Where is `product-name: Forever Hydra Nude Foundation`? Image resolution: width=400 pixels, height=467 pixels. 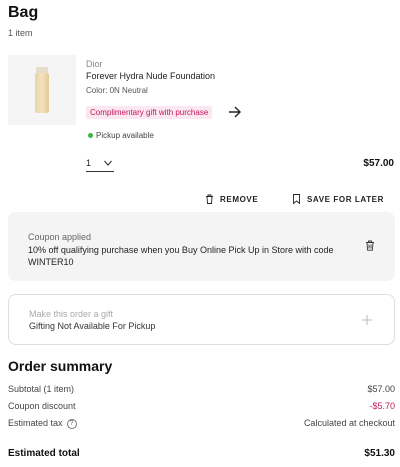 product-name: Forever Hydra Nude Foundation is located at coordinates (150, 76).